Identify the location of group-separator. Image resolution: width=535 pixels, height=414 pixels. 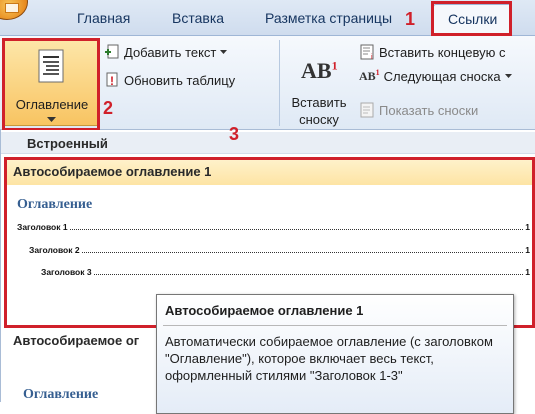
(279, 83).